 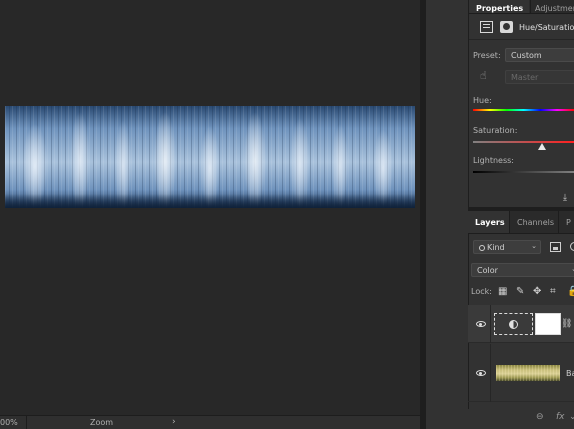 I want to click on lock-label: Lock:, so click(x=481, y=291).